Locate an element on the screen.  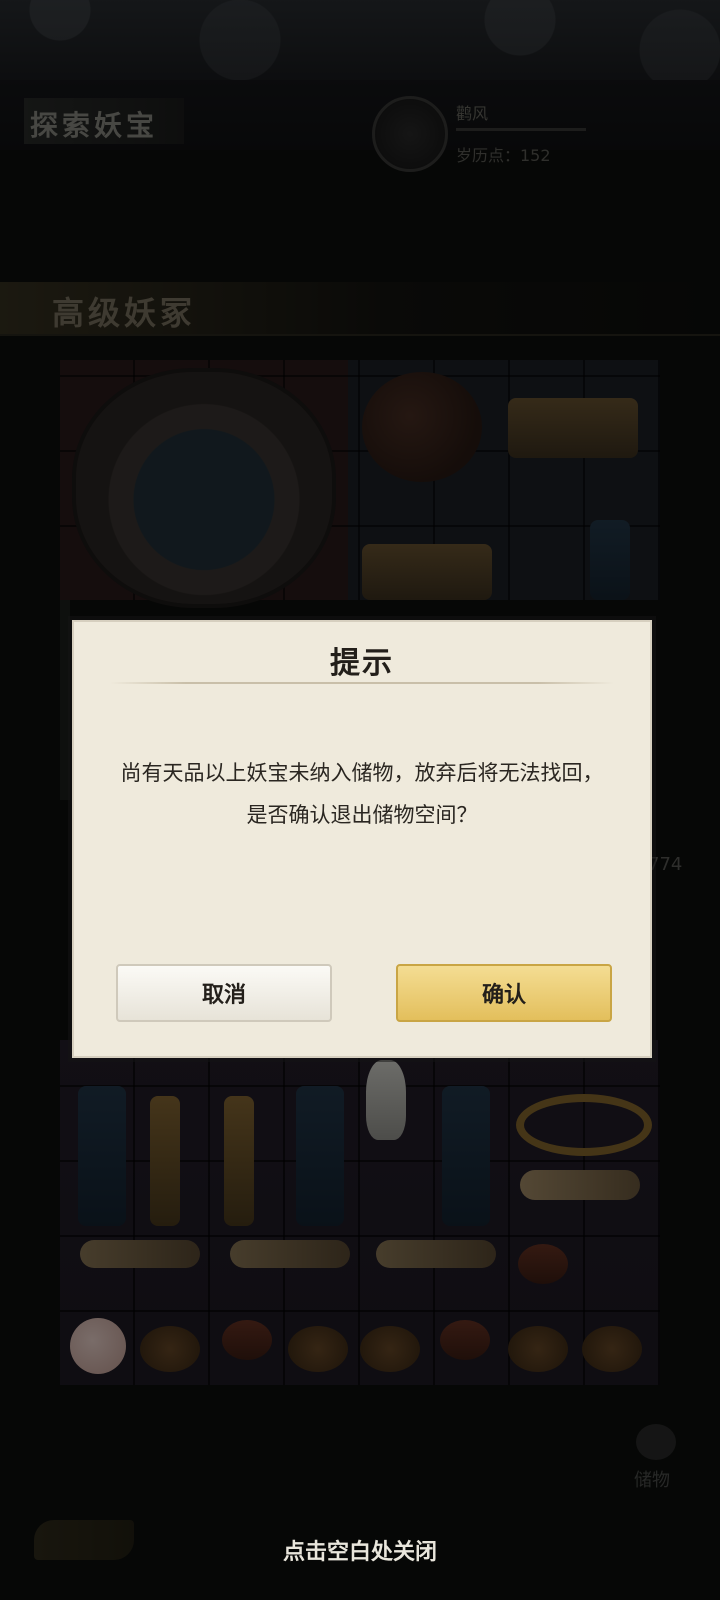
close-hint: 点击空白处关闭 is located at coordinates (360, 1550).